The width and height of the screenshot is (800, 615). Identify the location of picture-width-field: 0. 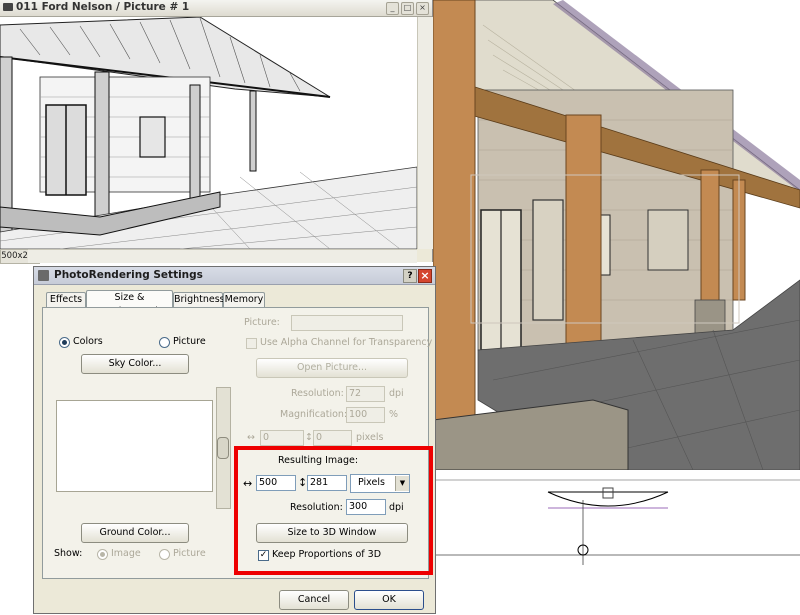
(282, 438).